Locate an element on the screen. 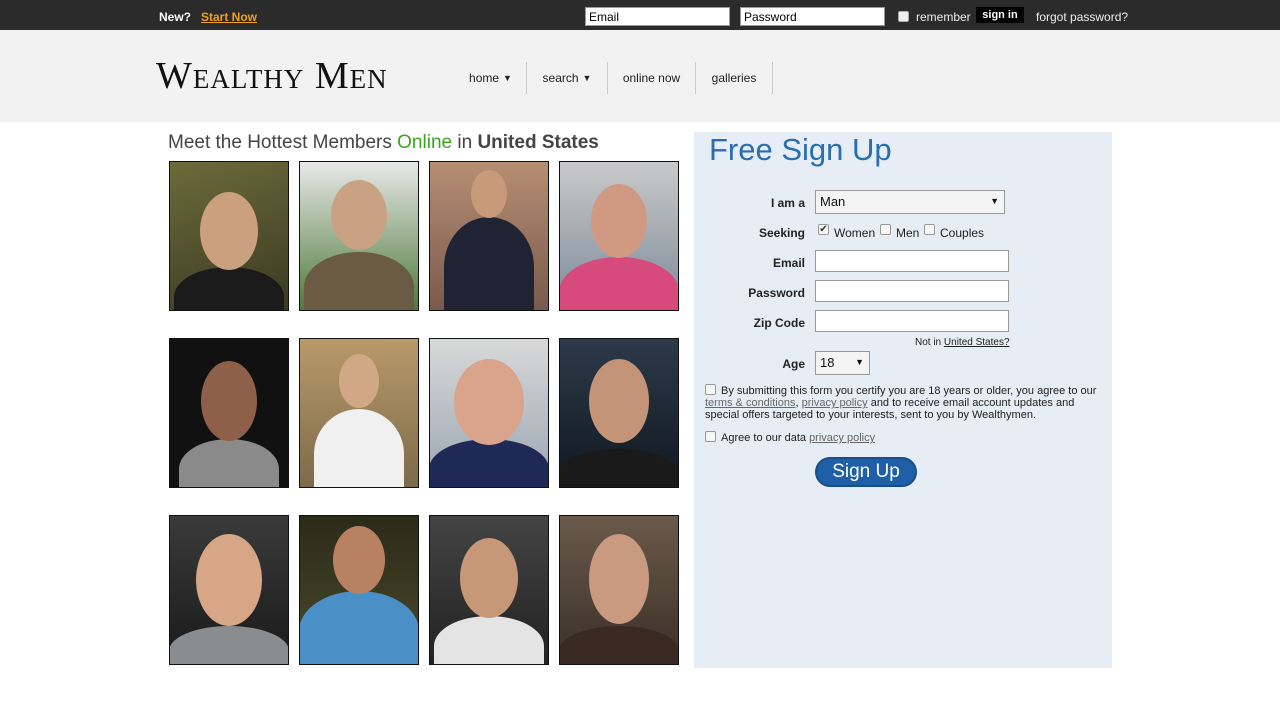 The width and height of the screenshot is (1280, 720). terms-link: terms & conditions is located at coordinates (750, 403).